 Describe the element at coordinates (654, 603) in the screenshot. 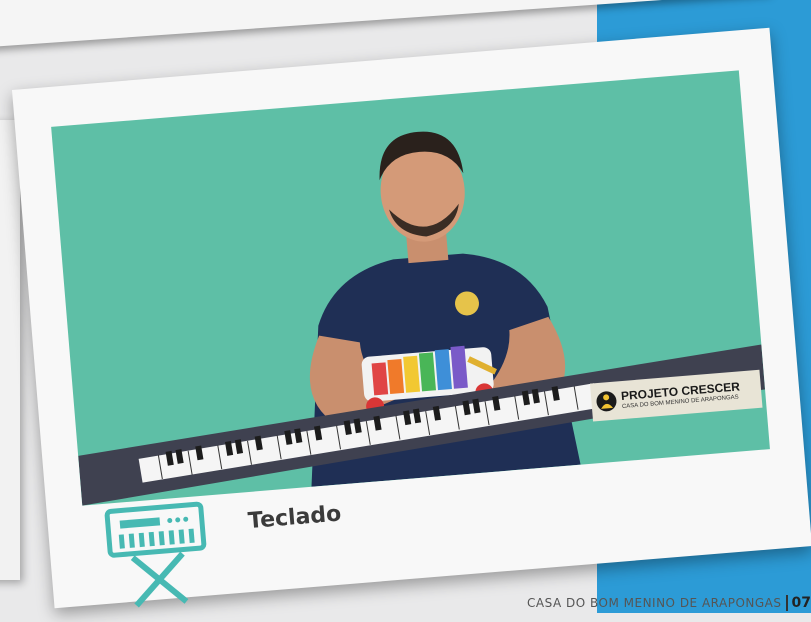

I see `footer-text: CASA DO BOM MENINO DE ARAPONGAS` at that location.